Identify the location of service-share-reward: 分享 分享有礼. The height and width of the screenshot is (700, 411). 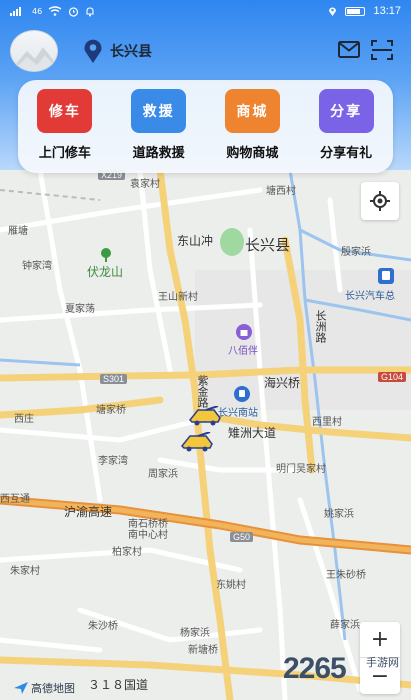
(346, 125).